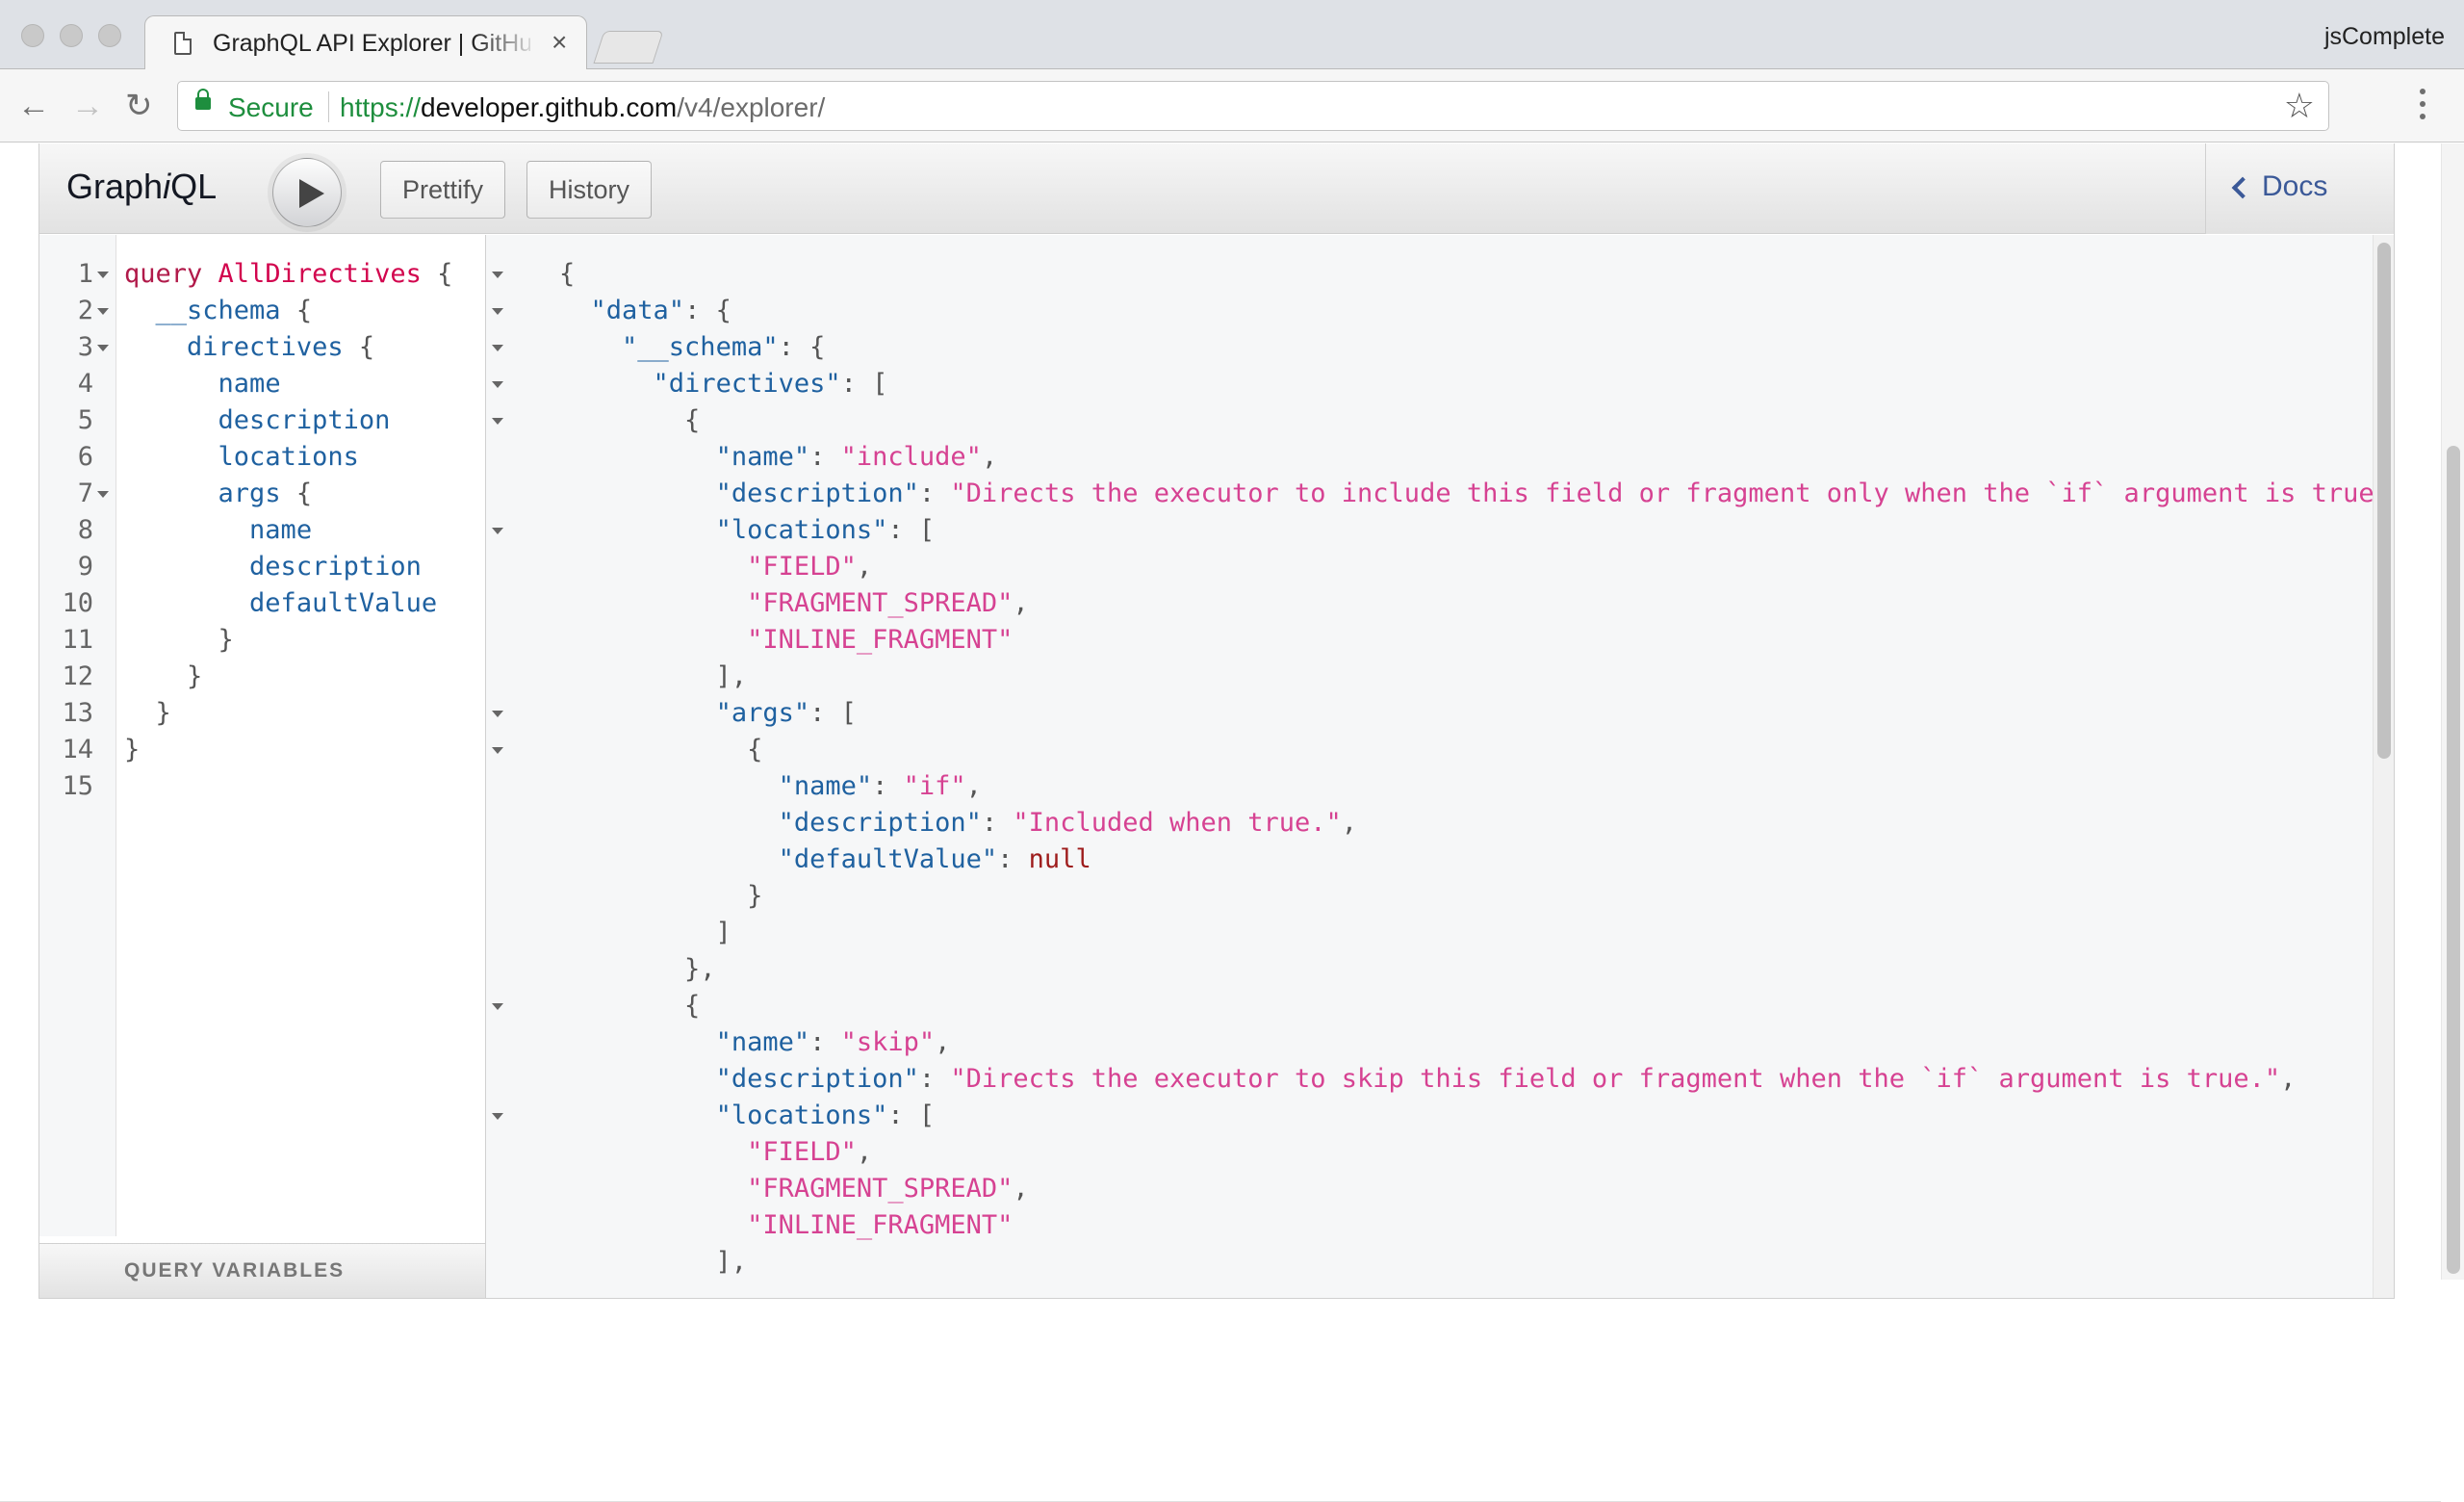 Image resolution: width=2464 pixels, height=1502 pixels. I want to click on code-token: "defaultValue", so click(888, 859).